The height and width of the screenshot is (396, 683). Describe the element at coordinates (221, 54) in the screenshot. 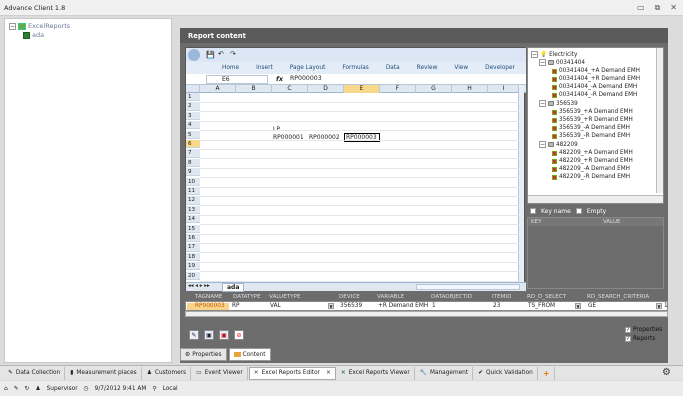

I see `undo-icon: ↶` at that location.